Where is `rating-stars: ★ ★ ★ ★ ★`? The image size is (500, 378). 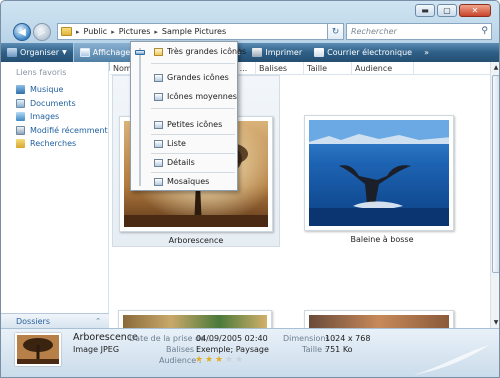 rating-stars: ★ ★ ★ ★ ★ is located at coordinates (219, 360).